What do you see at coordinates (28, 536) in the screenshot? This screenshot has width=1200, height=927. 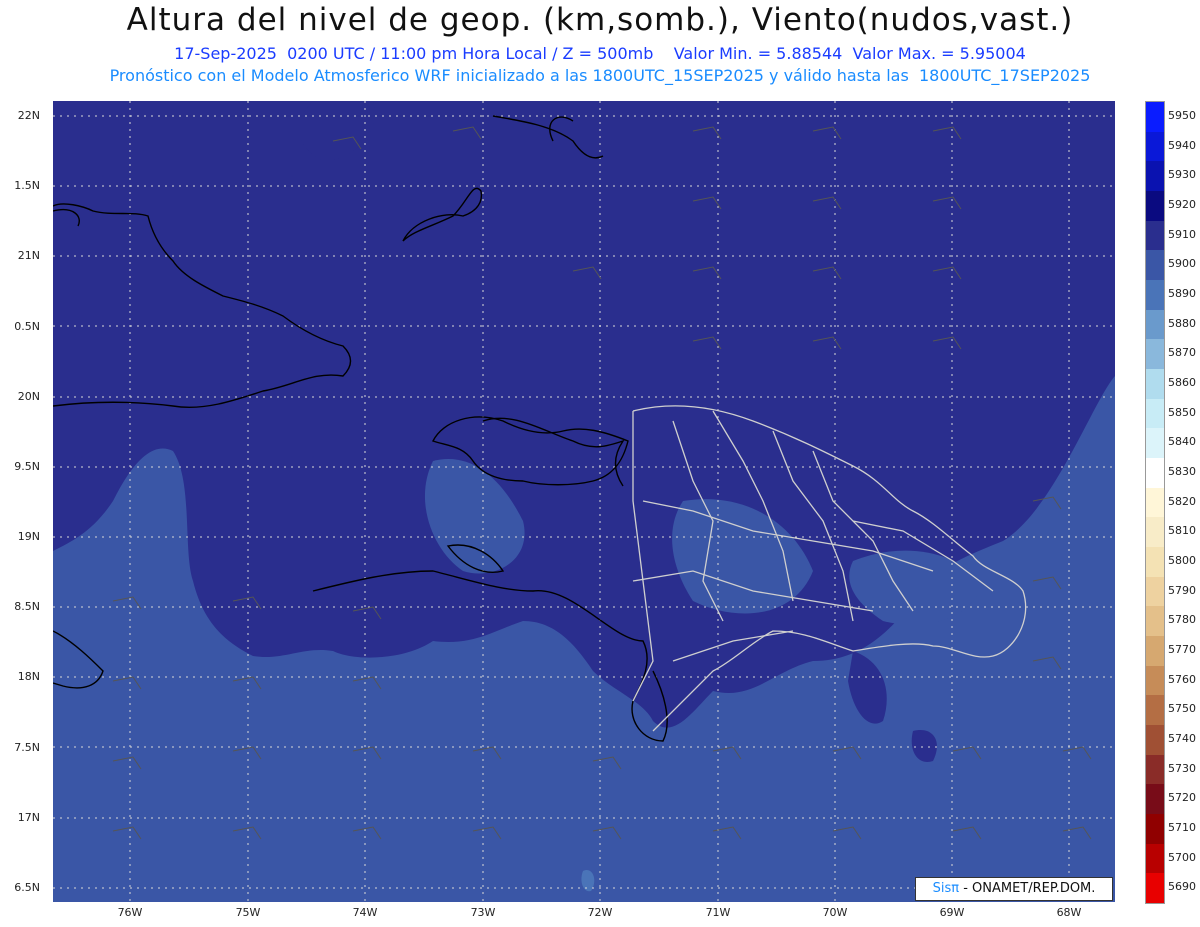 I see `lat-label: 19N` at bounding box center [28, 536].